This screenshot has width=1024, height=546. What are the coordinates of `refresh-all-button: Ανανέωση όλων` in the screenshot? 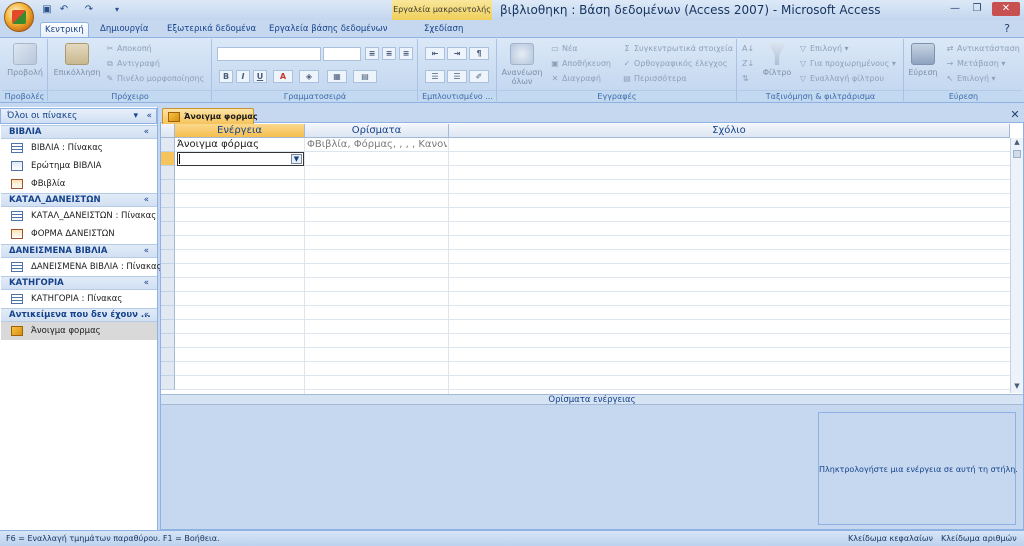 It's located at (522, 64).